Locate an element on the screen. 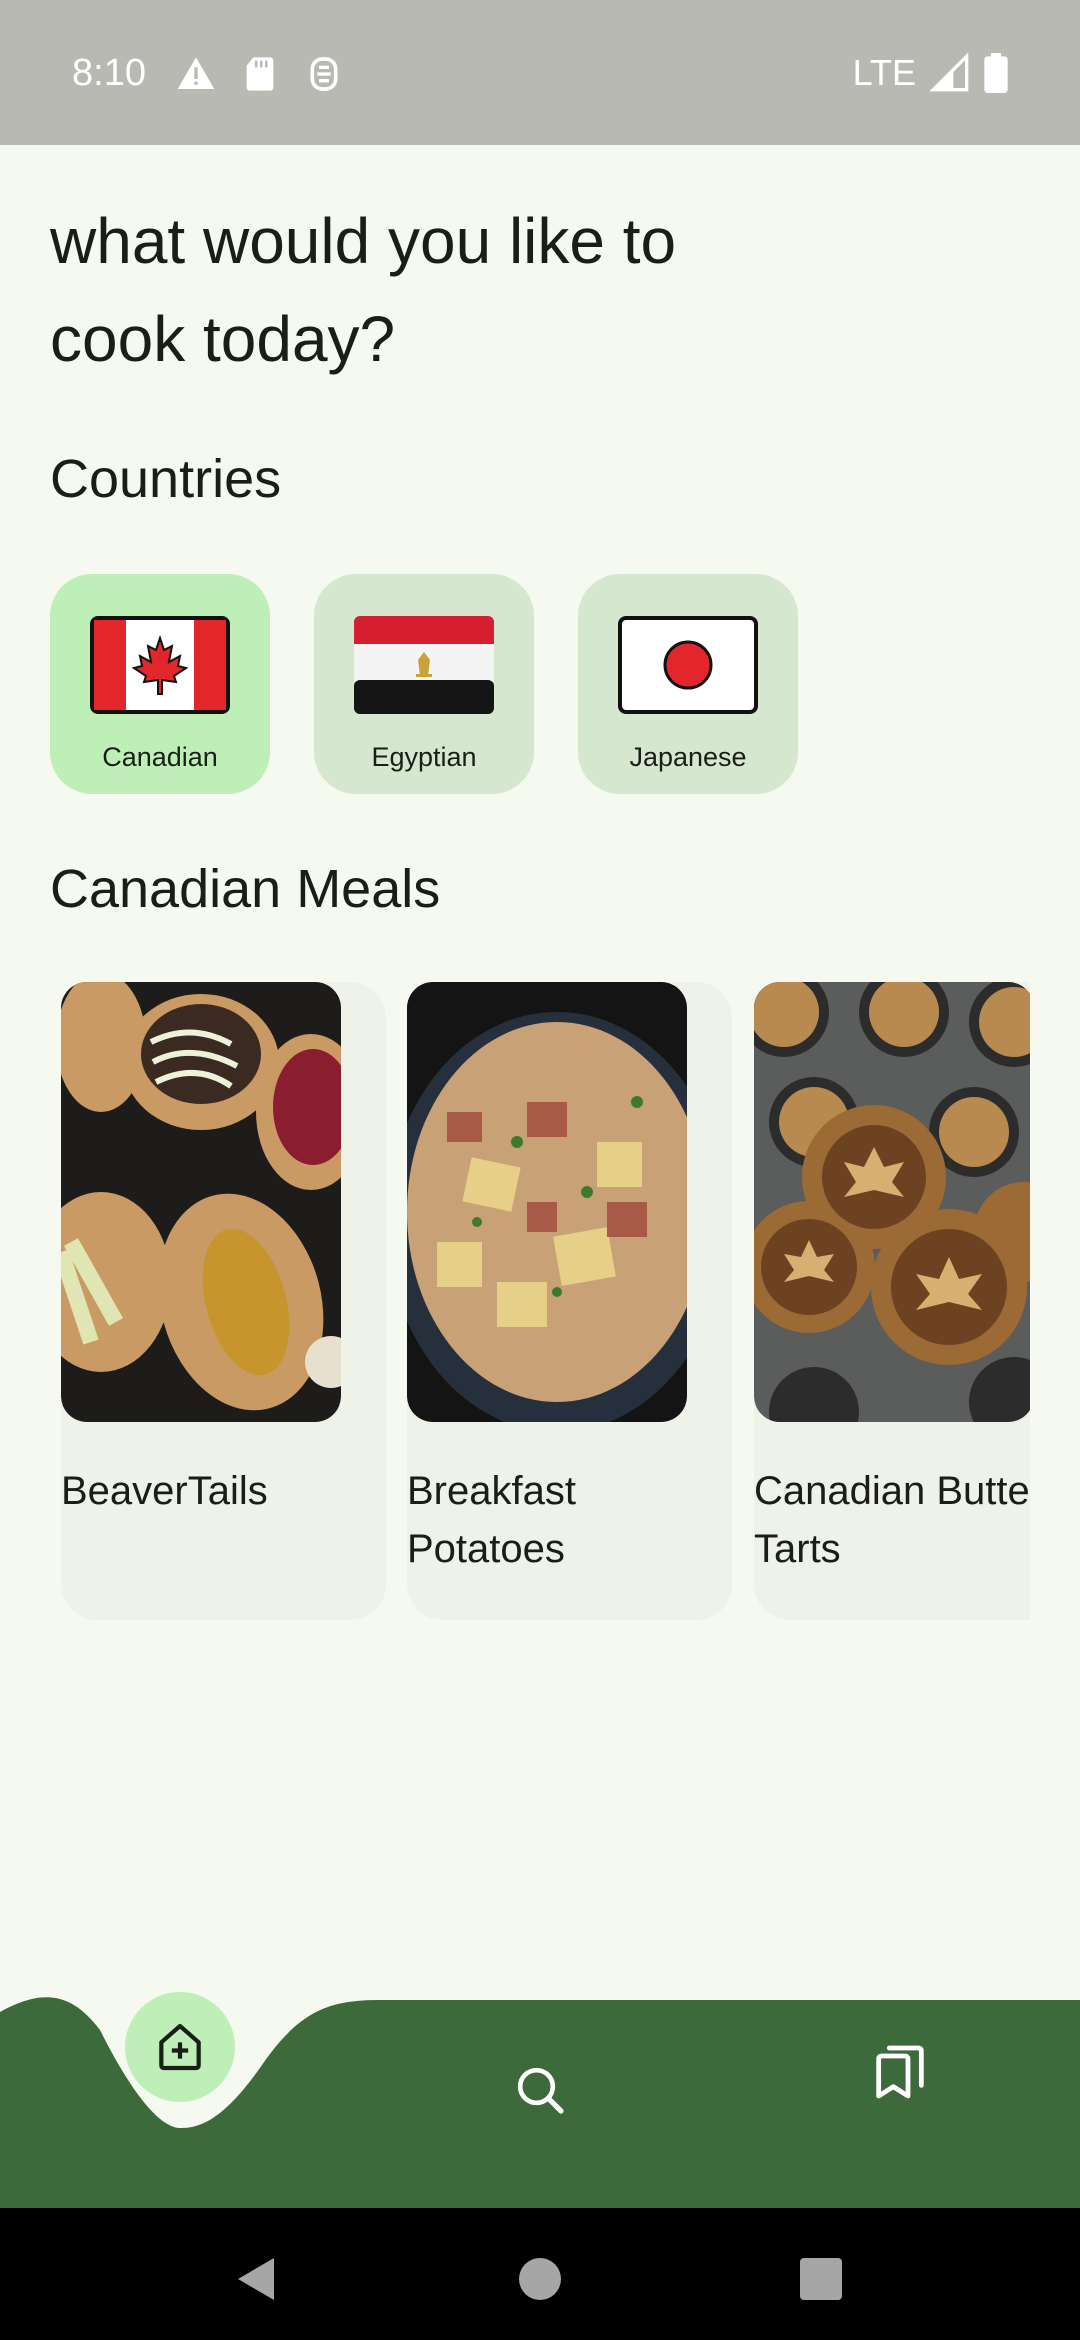  meal-name: Canadian Butter Tarts is located at coordinates (892, 1520).